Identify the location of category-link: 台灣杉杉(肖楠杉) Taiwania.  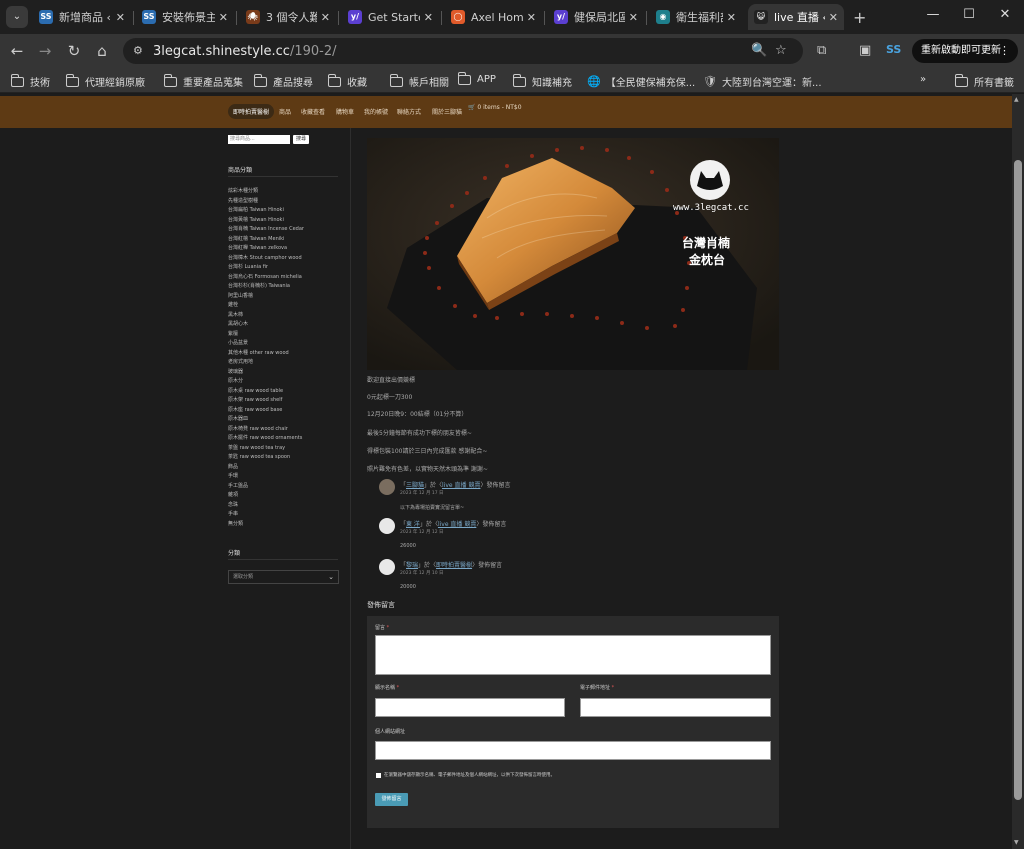
(259, 285).